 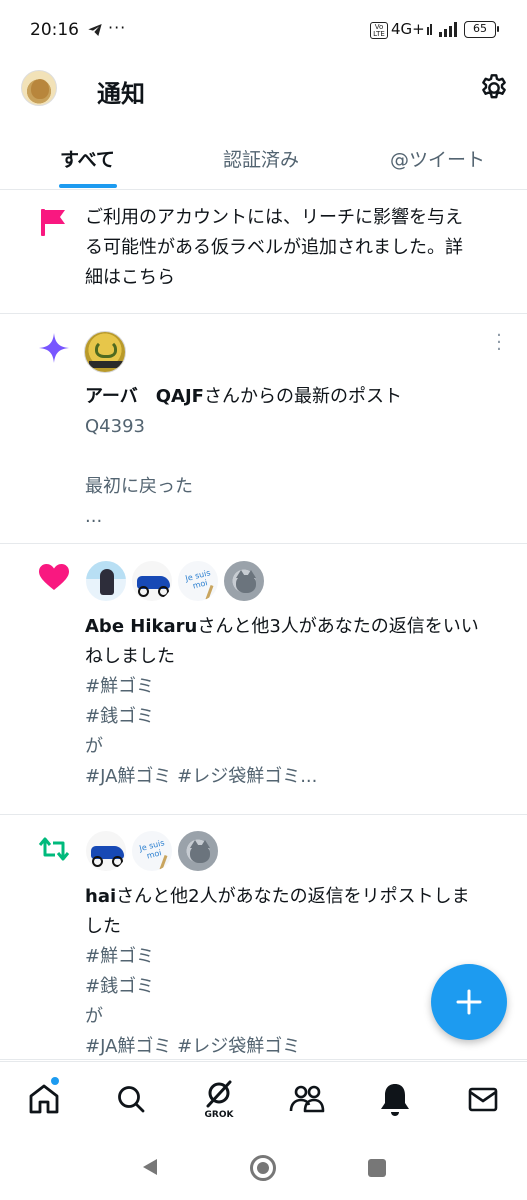 I want to click on tab-all: すべて, so click(x=87, y=158).